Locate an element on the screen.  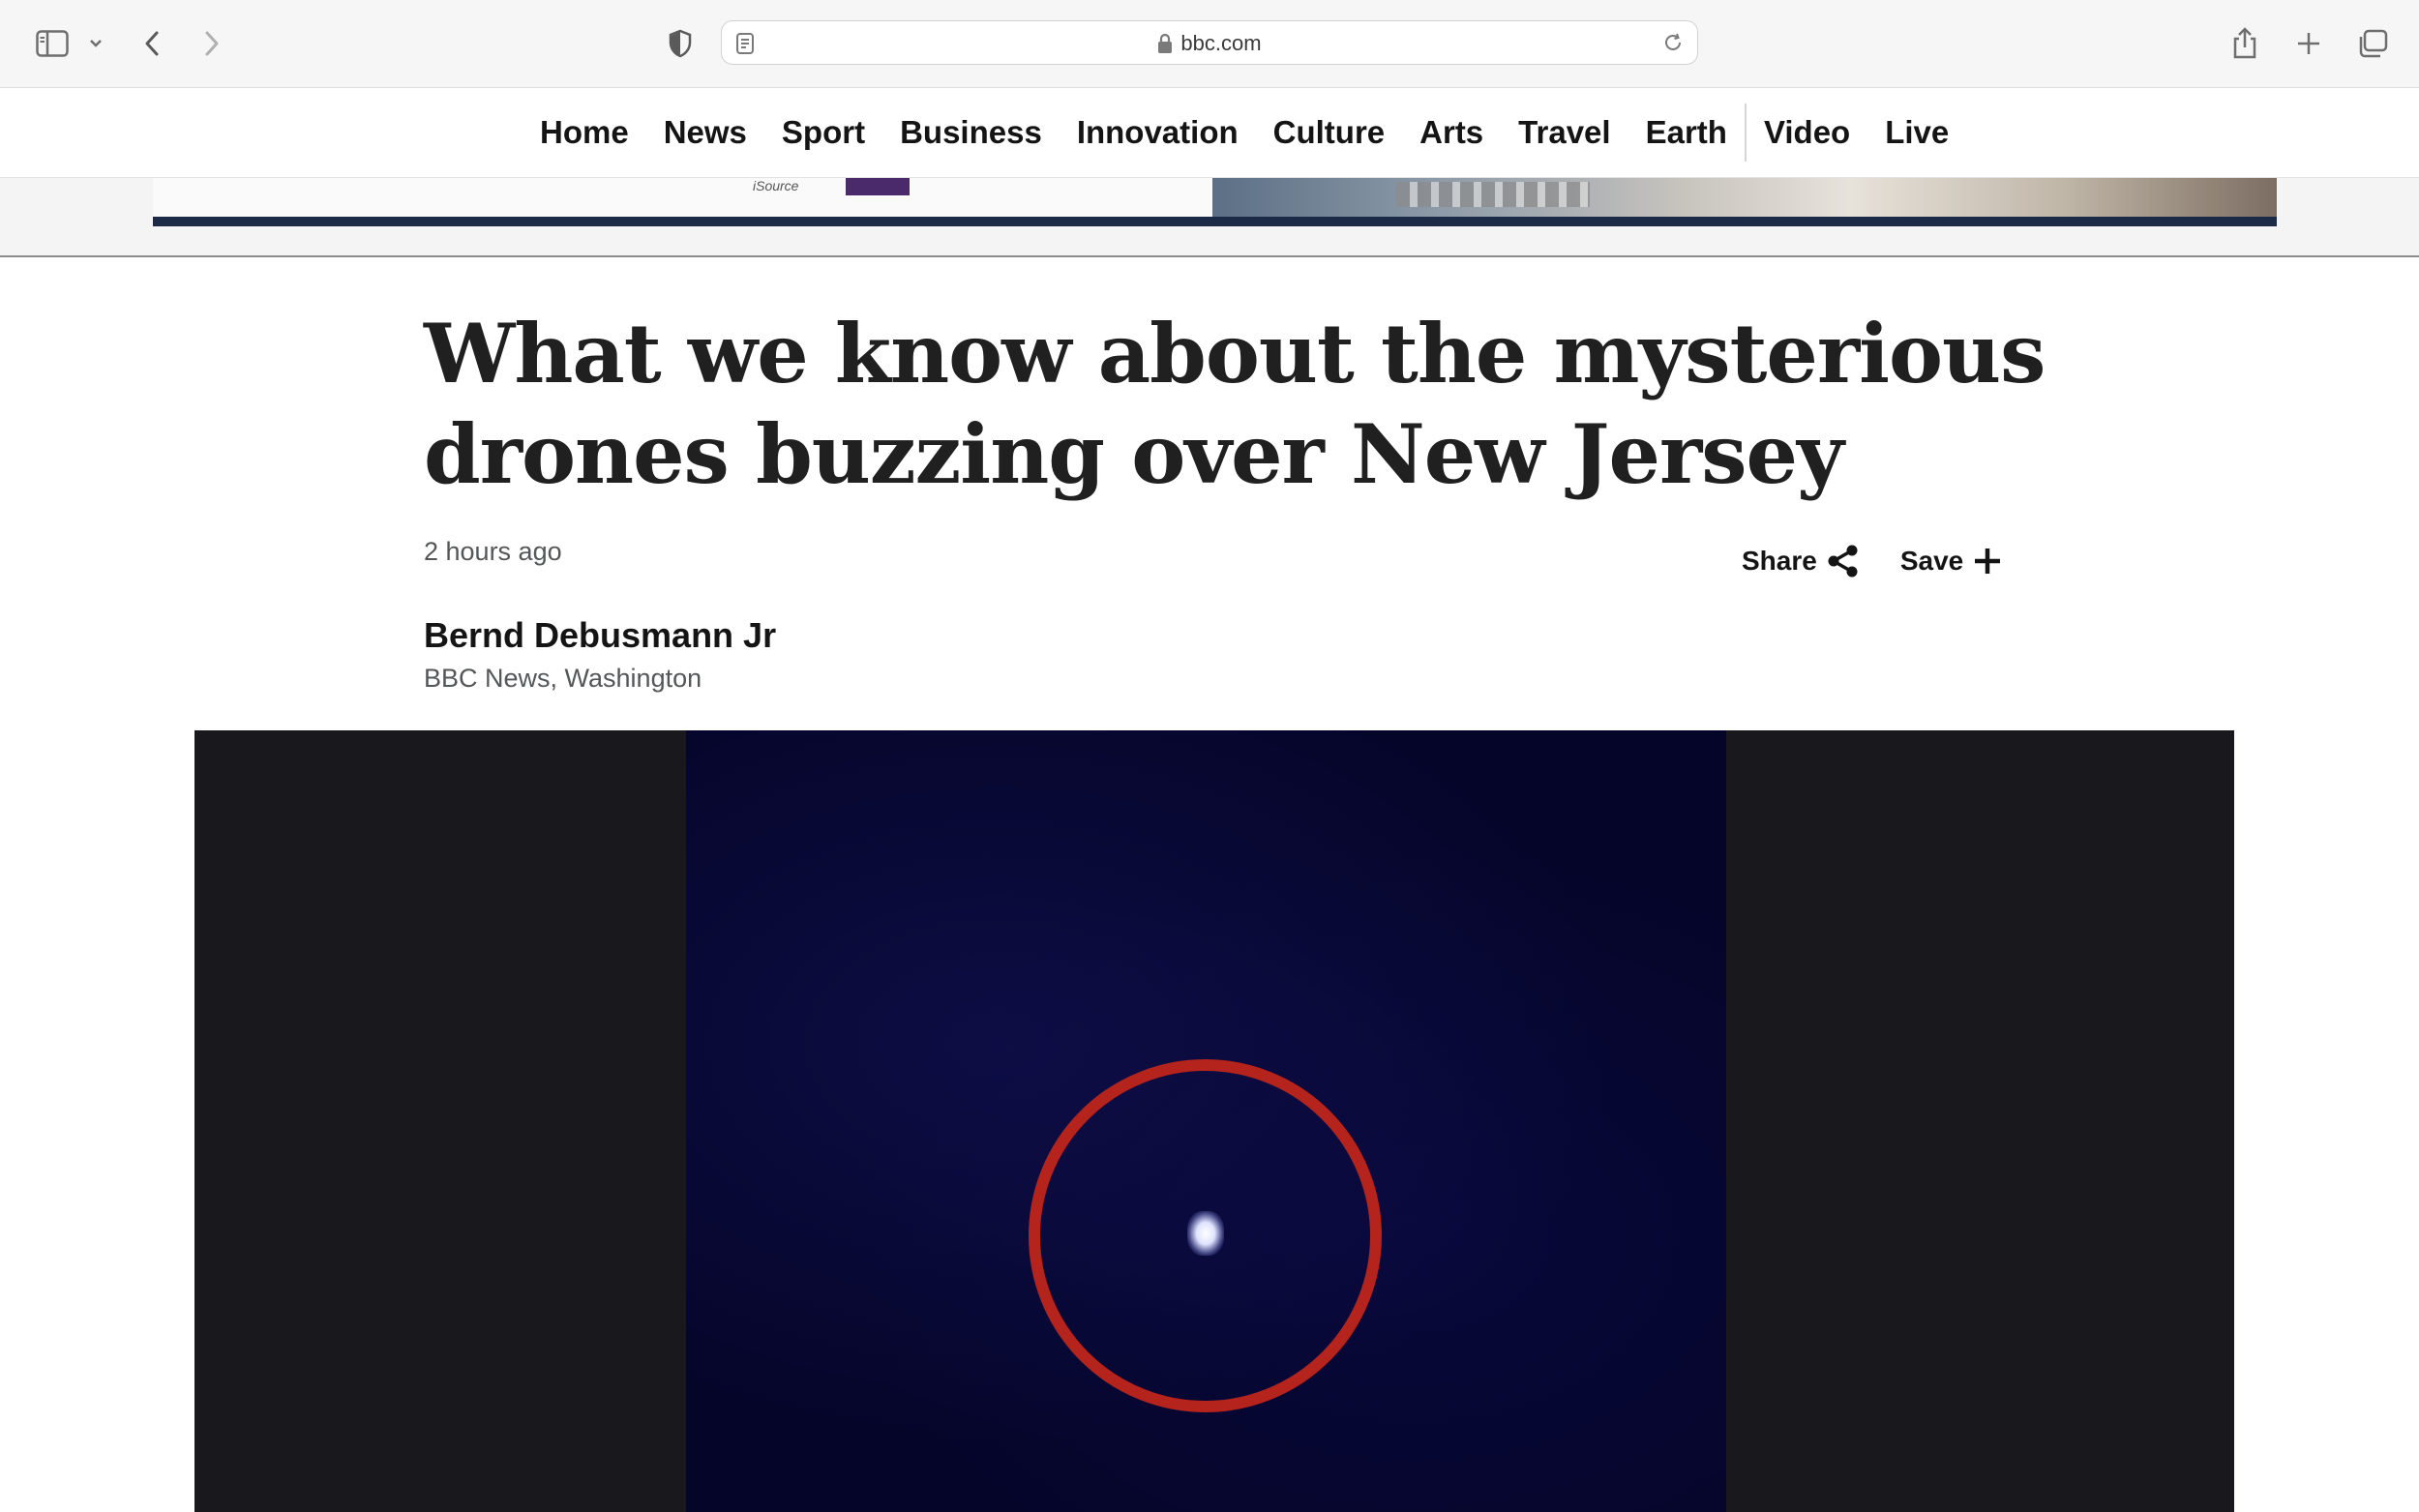
share-icon is located at coordinates (2245, 44).